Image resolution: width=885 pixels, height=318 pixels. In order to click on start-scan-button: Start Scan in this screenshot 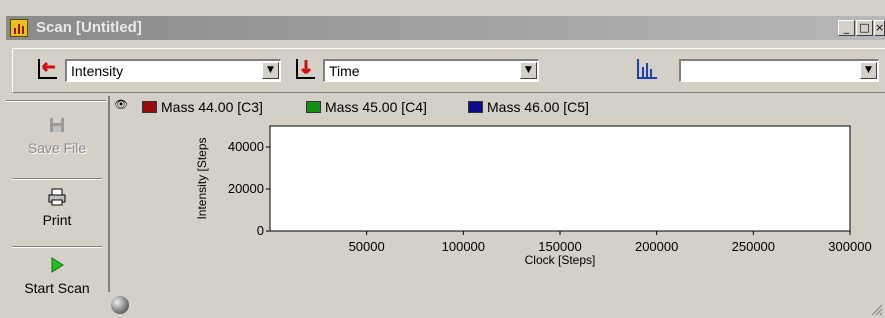, I will do `click(57, 276)`.